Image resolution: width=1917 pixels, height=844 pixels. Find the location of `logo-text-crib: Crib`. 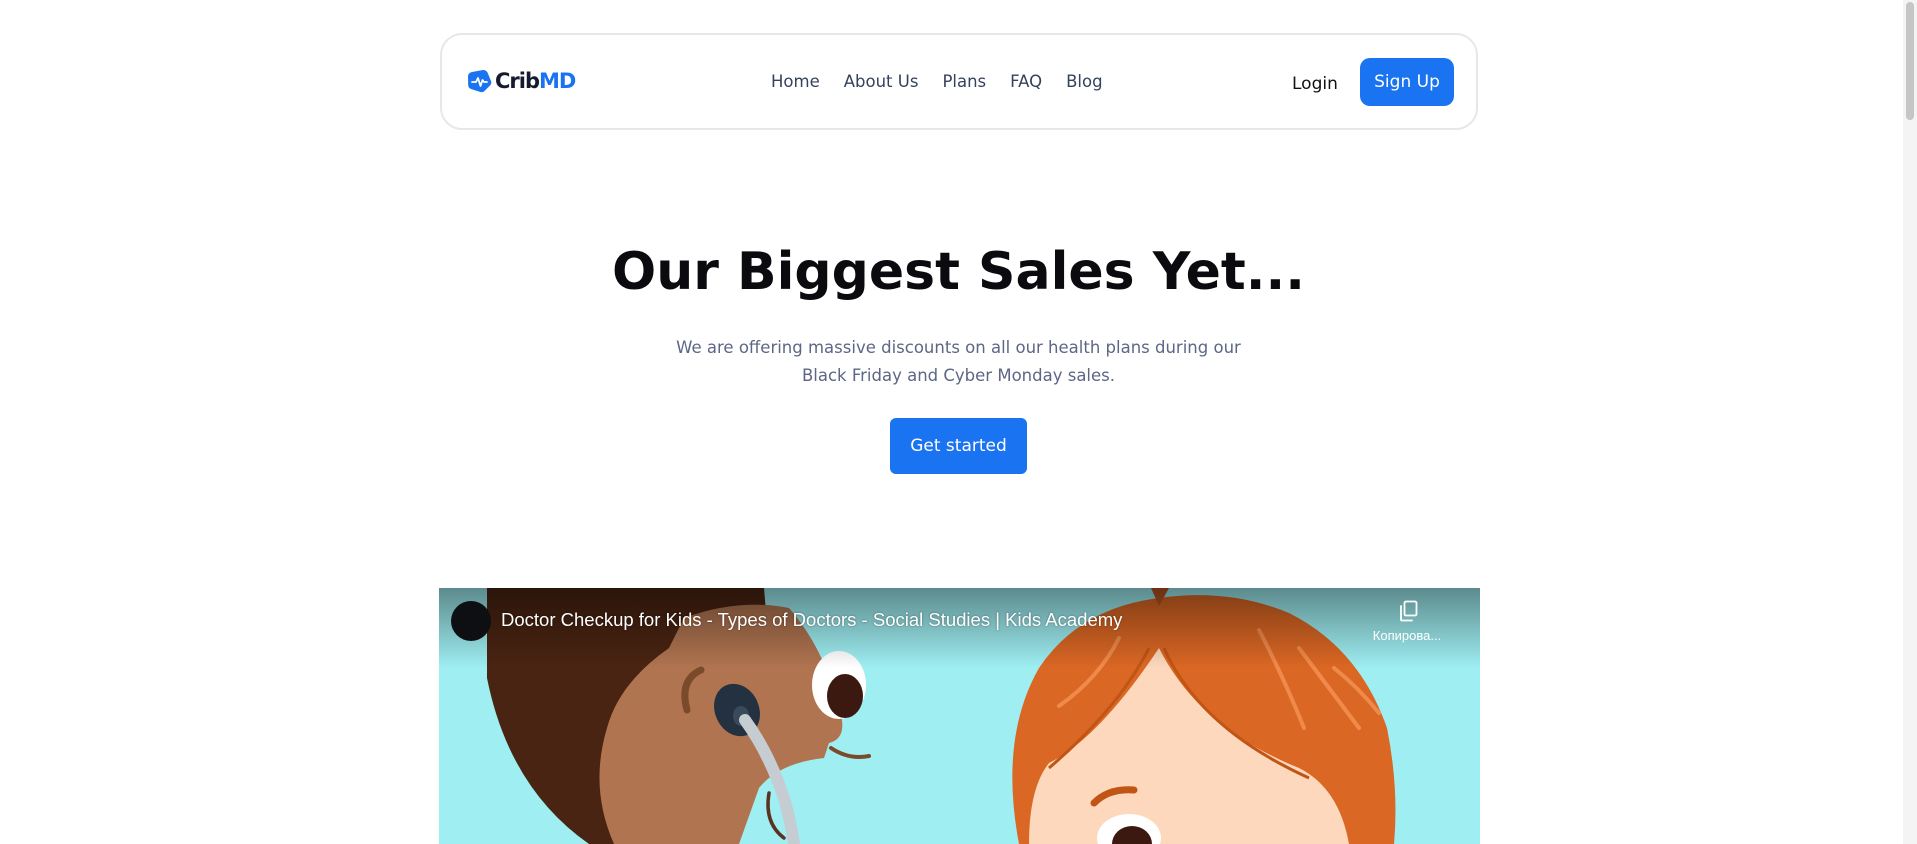

logo-text-crib: Crib is located at coordinates (517, 81).